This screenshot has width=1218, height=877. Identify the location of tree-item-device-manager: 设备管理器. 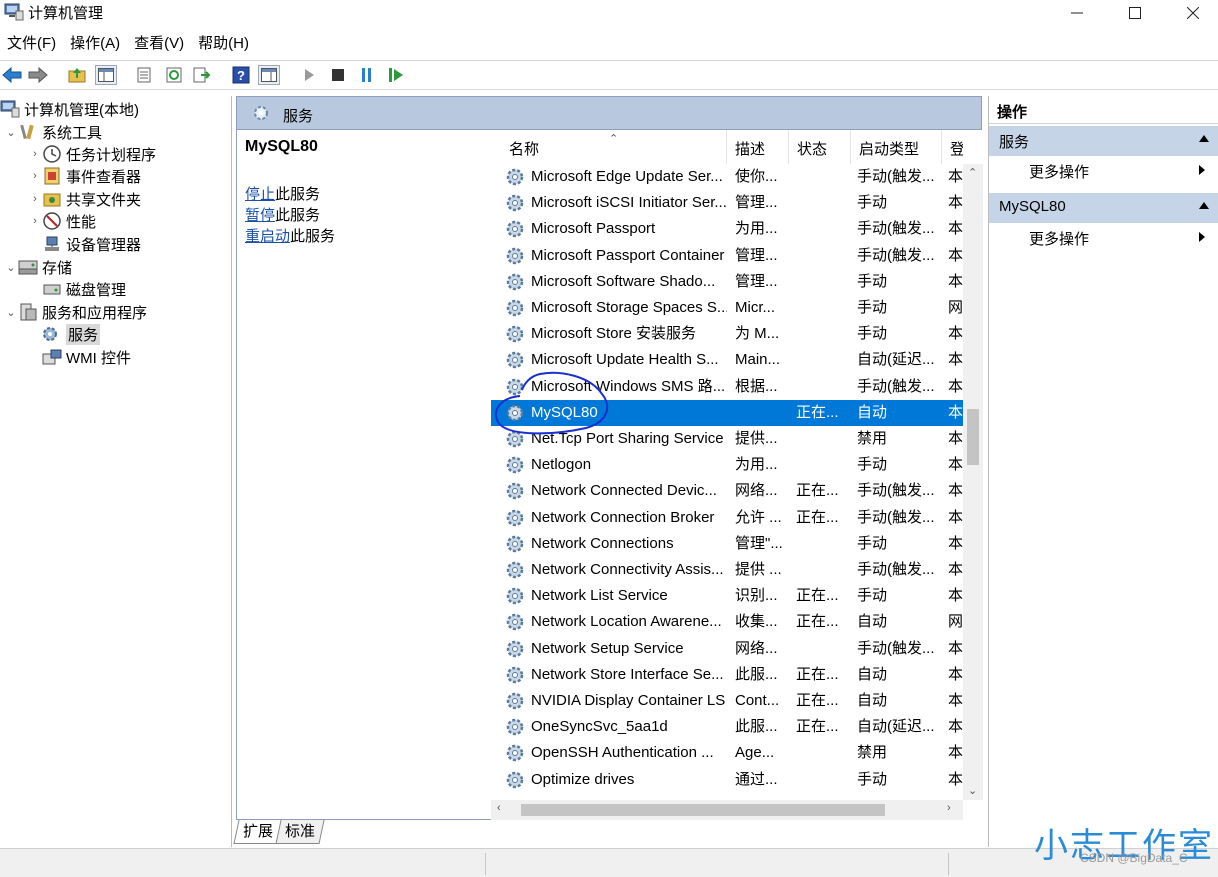
(91, 244).